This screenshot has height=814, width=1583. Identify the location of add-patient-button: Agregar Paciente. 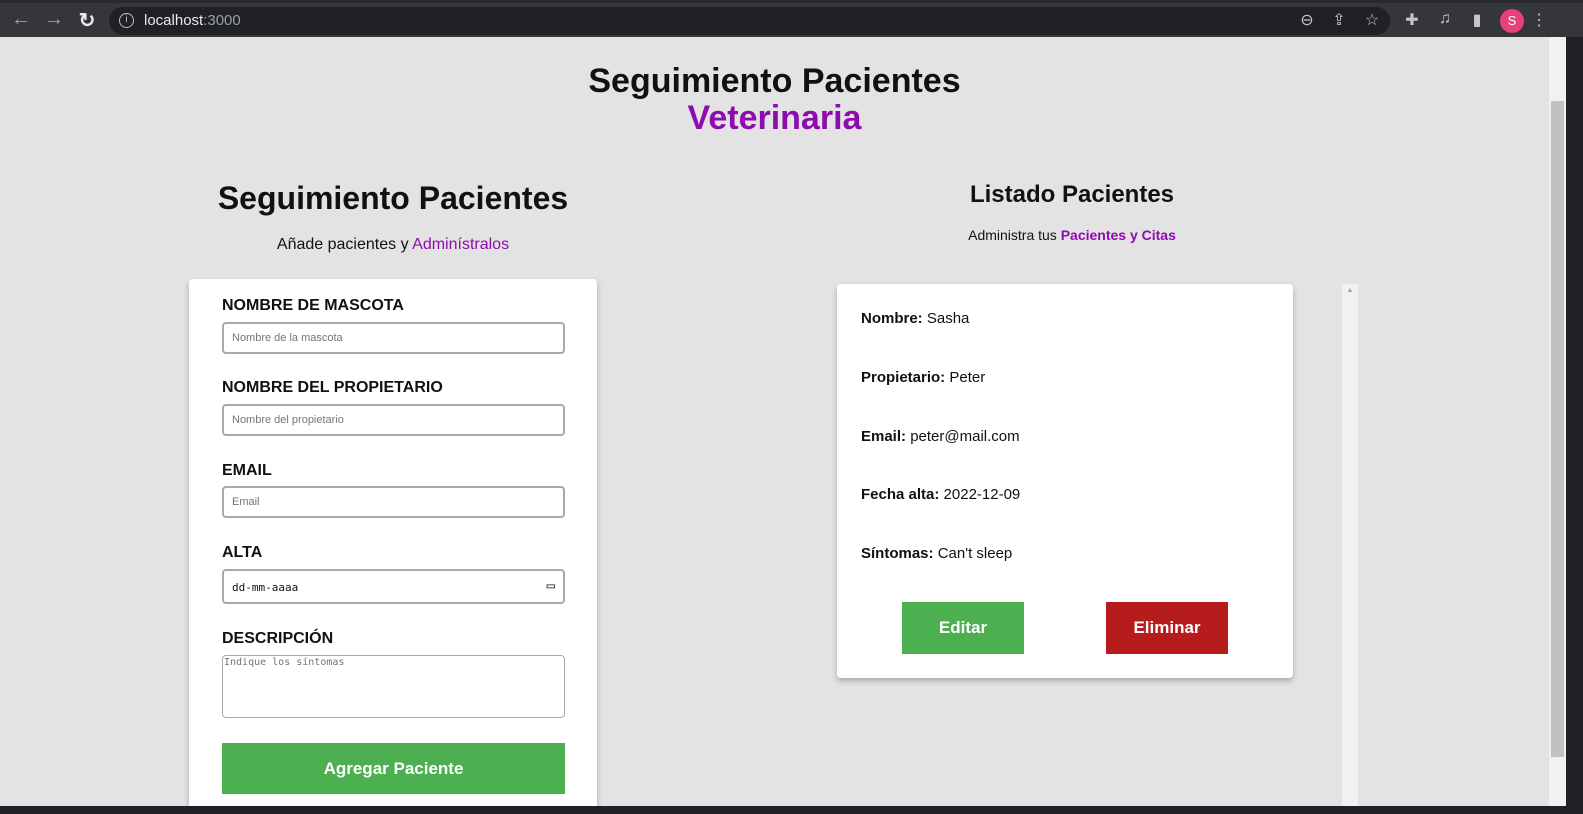
(393, 768).